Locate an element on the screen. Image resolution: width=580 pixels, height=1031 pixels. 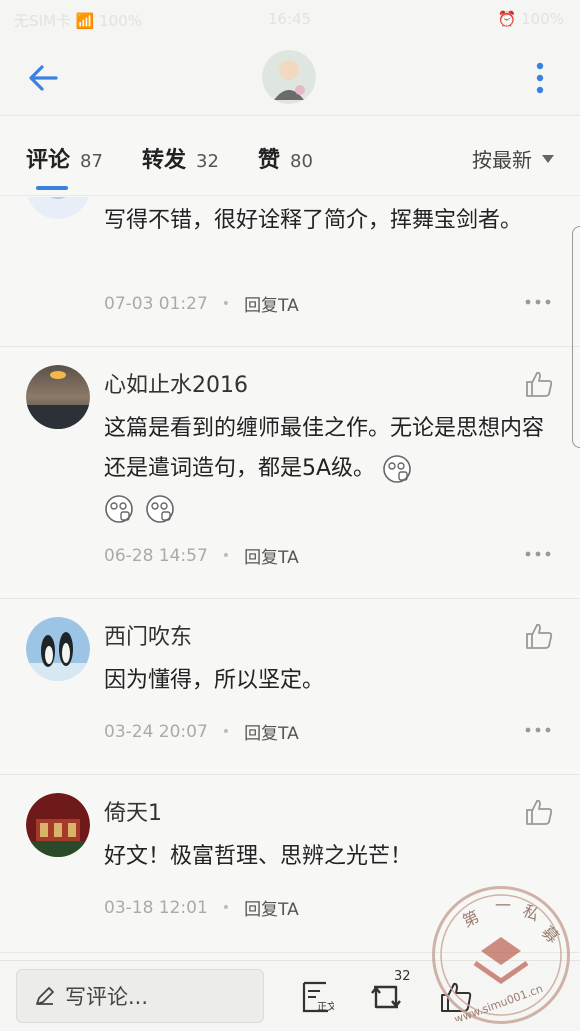
comment-time: 03-18 12:01 is located at coordinates (156, 907).